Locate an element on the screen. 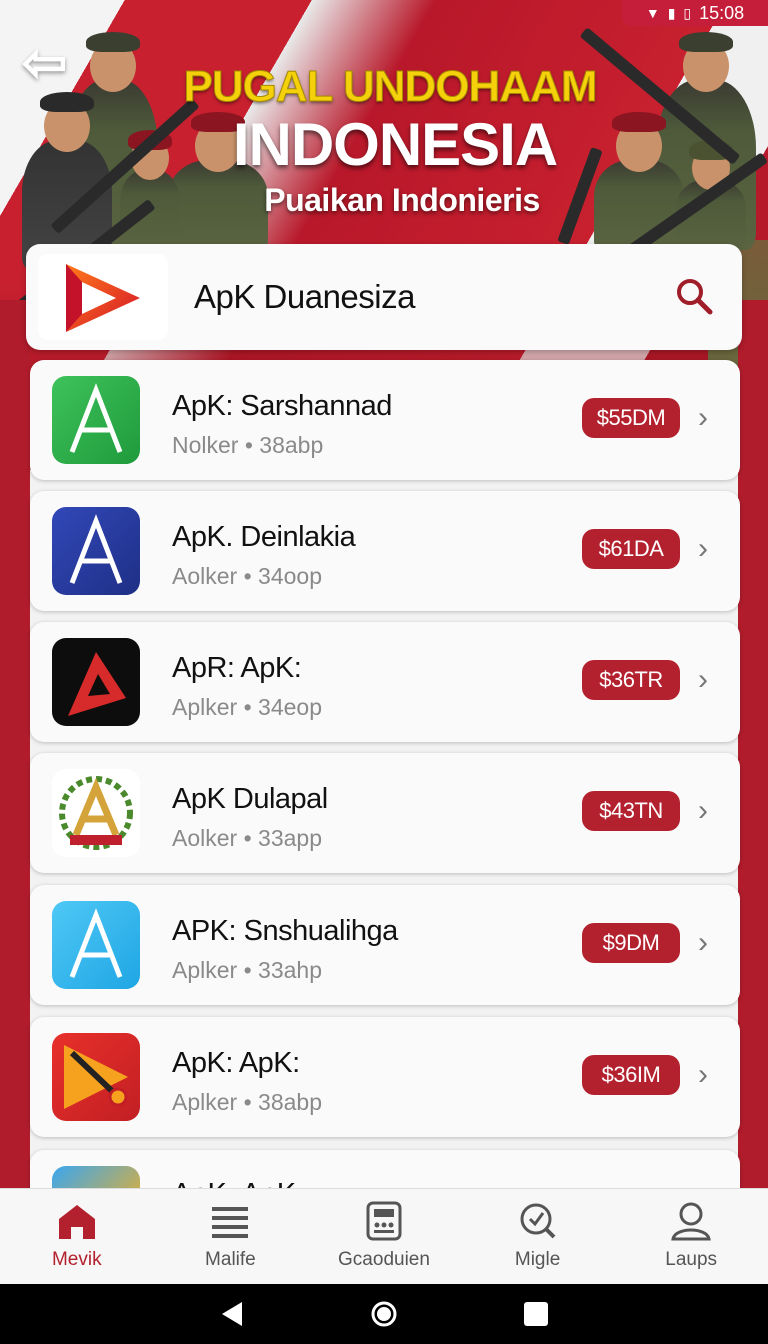 This screenshot has width=768, height=1344. app-icon-red-orange is located at coordinates (96, 1077).